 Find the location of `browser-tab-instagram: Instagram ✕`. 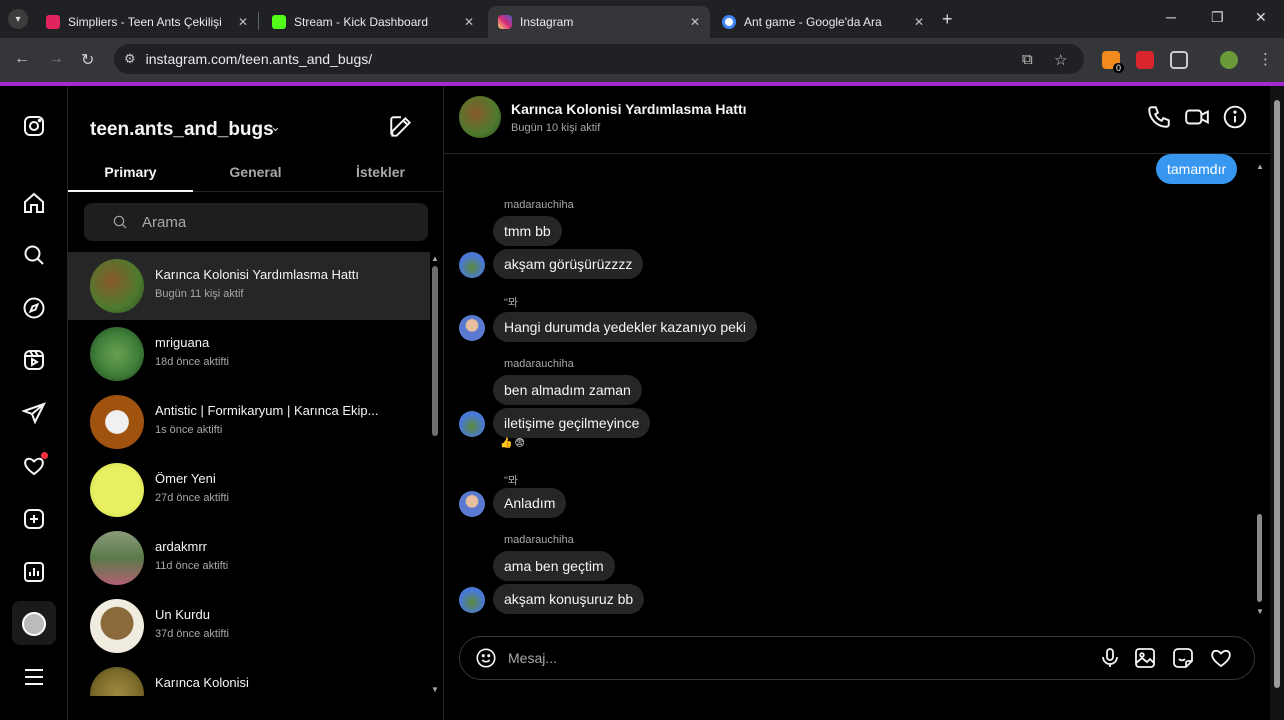

browser-tab-instagram: Instagram ✕ is located at coordinates (599, 22).